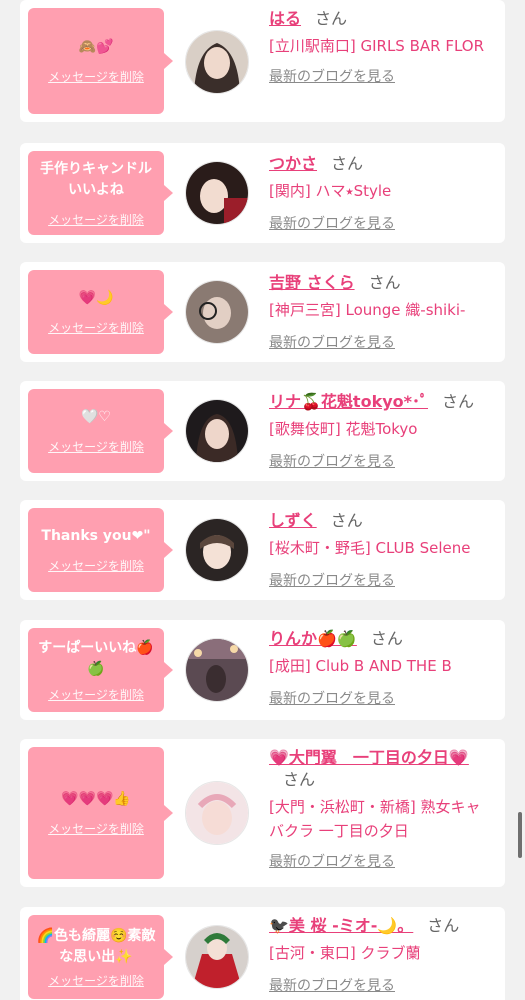 The image size is (525, 1000). Describe the element at coordinates (96, 799) in the screenshot. I see `message-text: 💗💗💗👍` at that location.